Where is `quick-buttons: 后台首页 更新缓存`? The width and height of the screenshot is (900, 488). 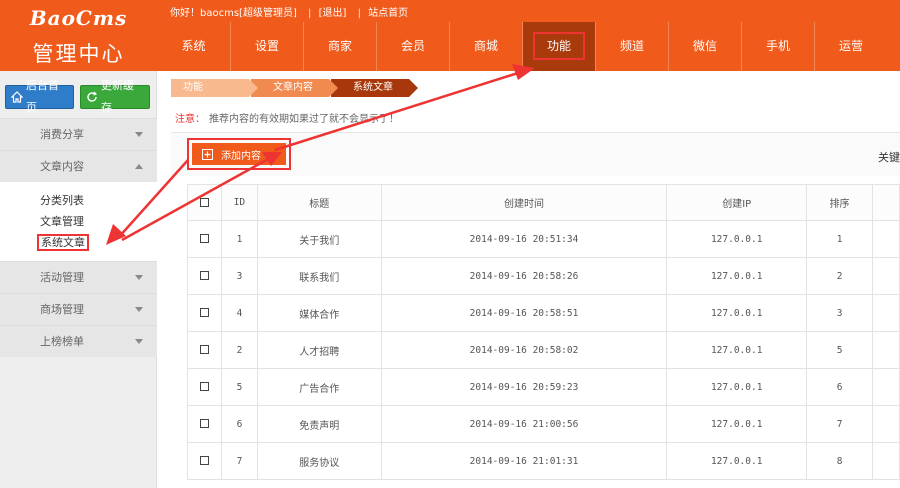
quick-buttons: 后台首页 更新缓存 is located at coordinates (77, 96).